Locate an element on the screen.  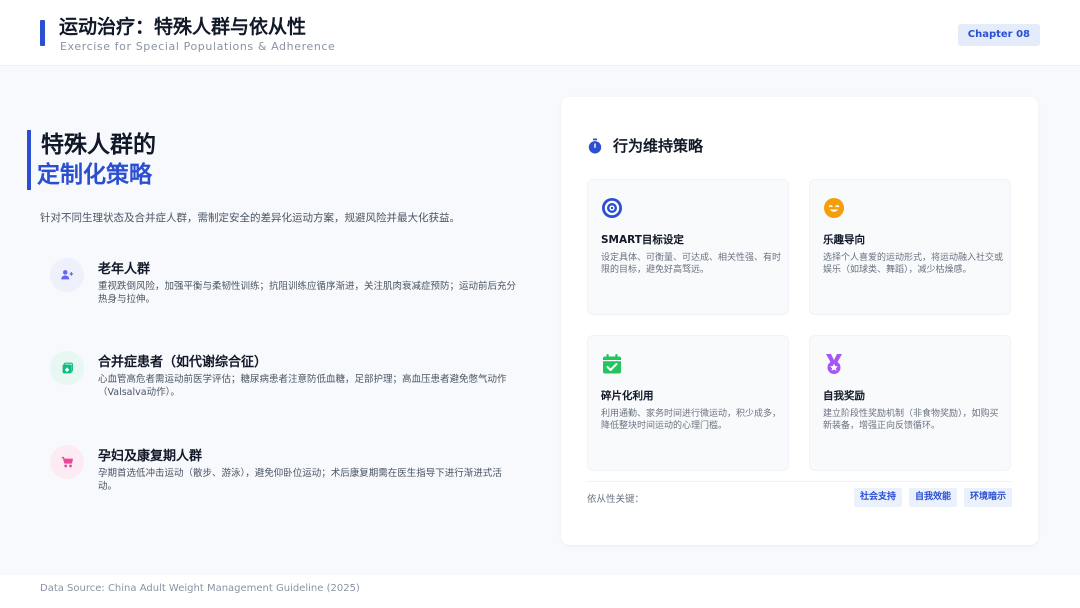
section-heading: 特殊人群的 定制化策略 is located at coordinates (91, 160).